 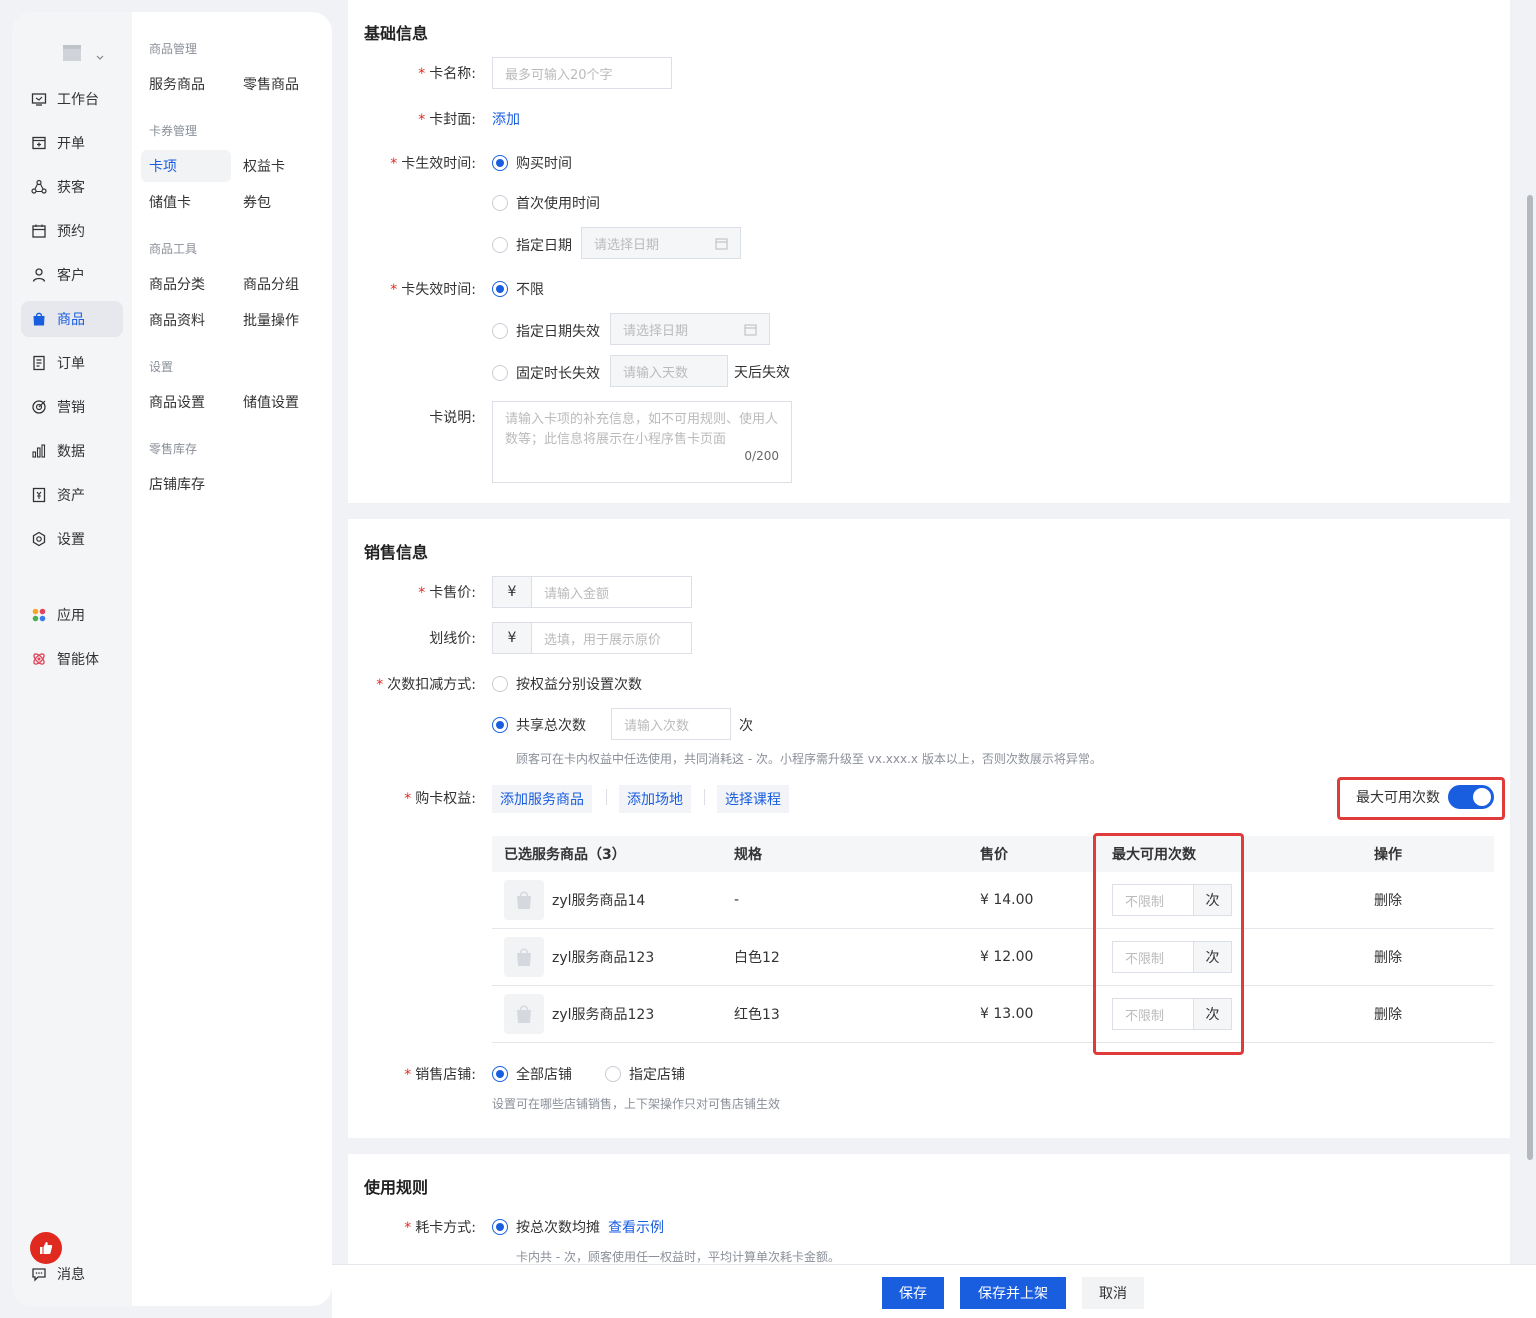 I want to click on goods-cell: zyl服务商品123, so click(x=579, y=1014).